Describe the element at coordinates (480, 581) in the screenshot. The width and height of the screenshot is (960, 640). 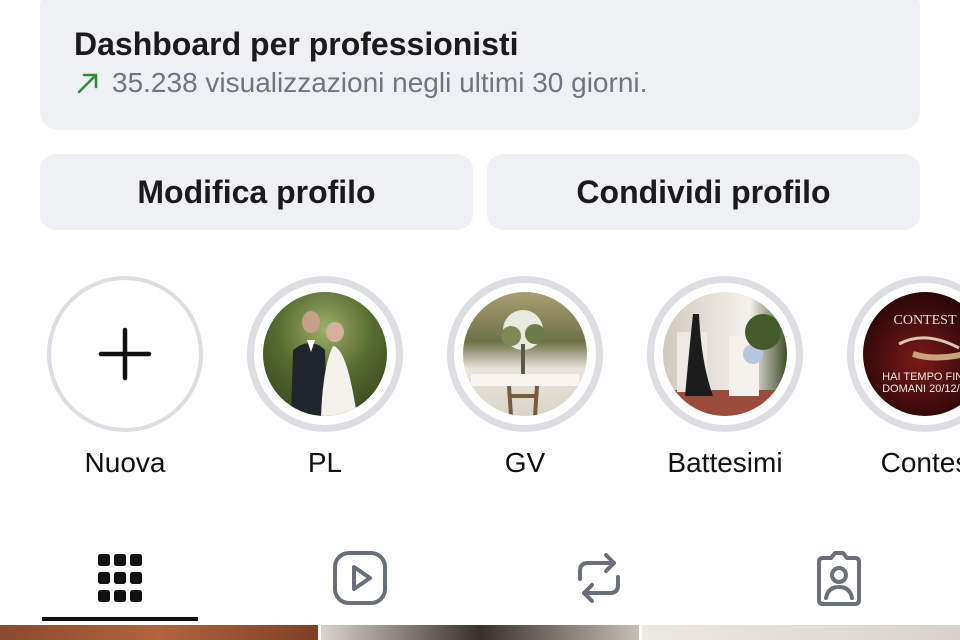
I see `content-tabs` at that location.